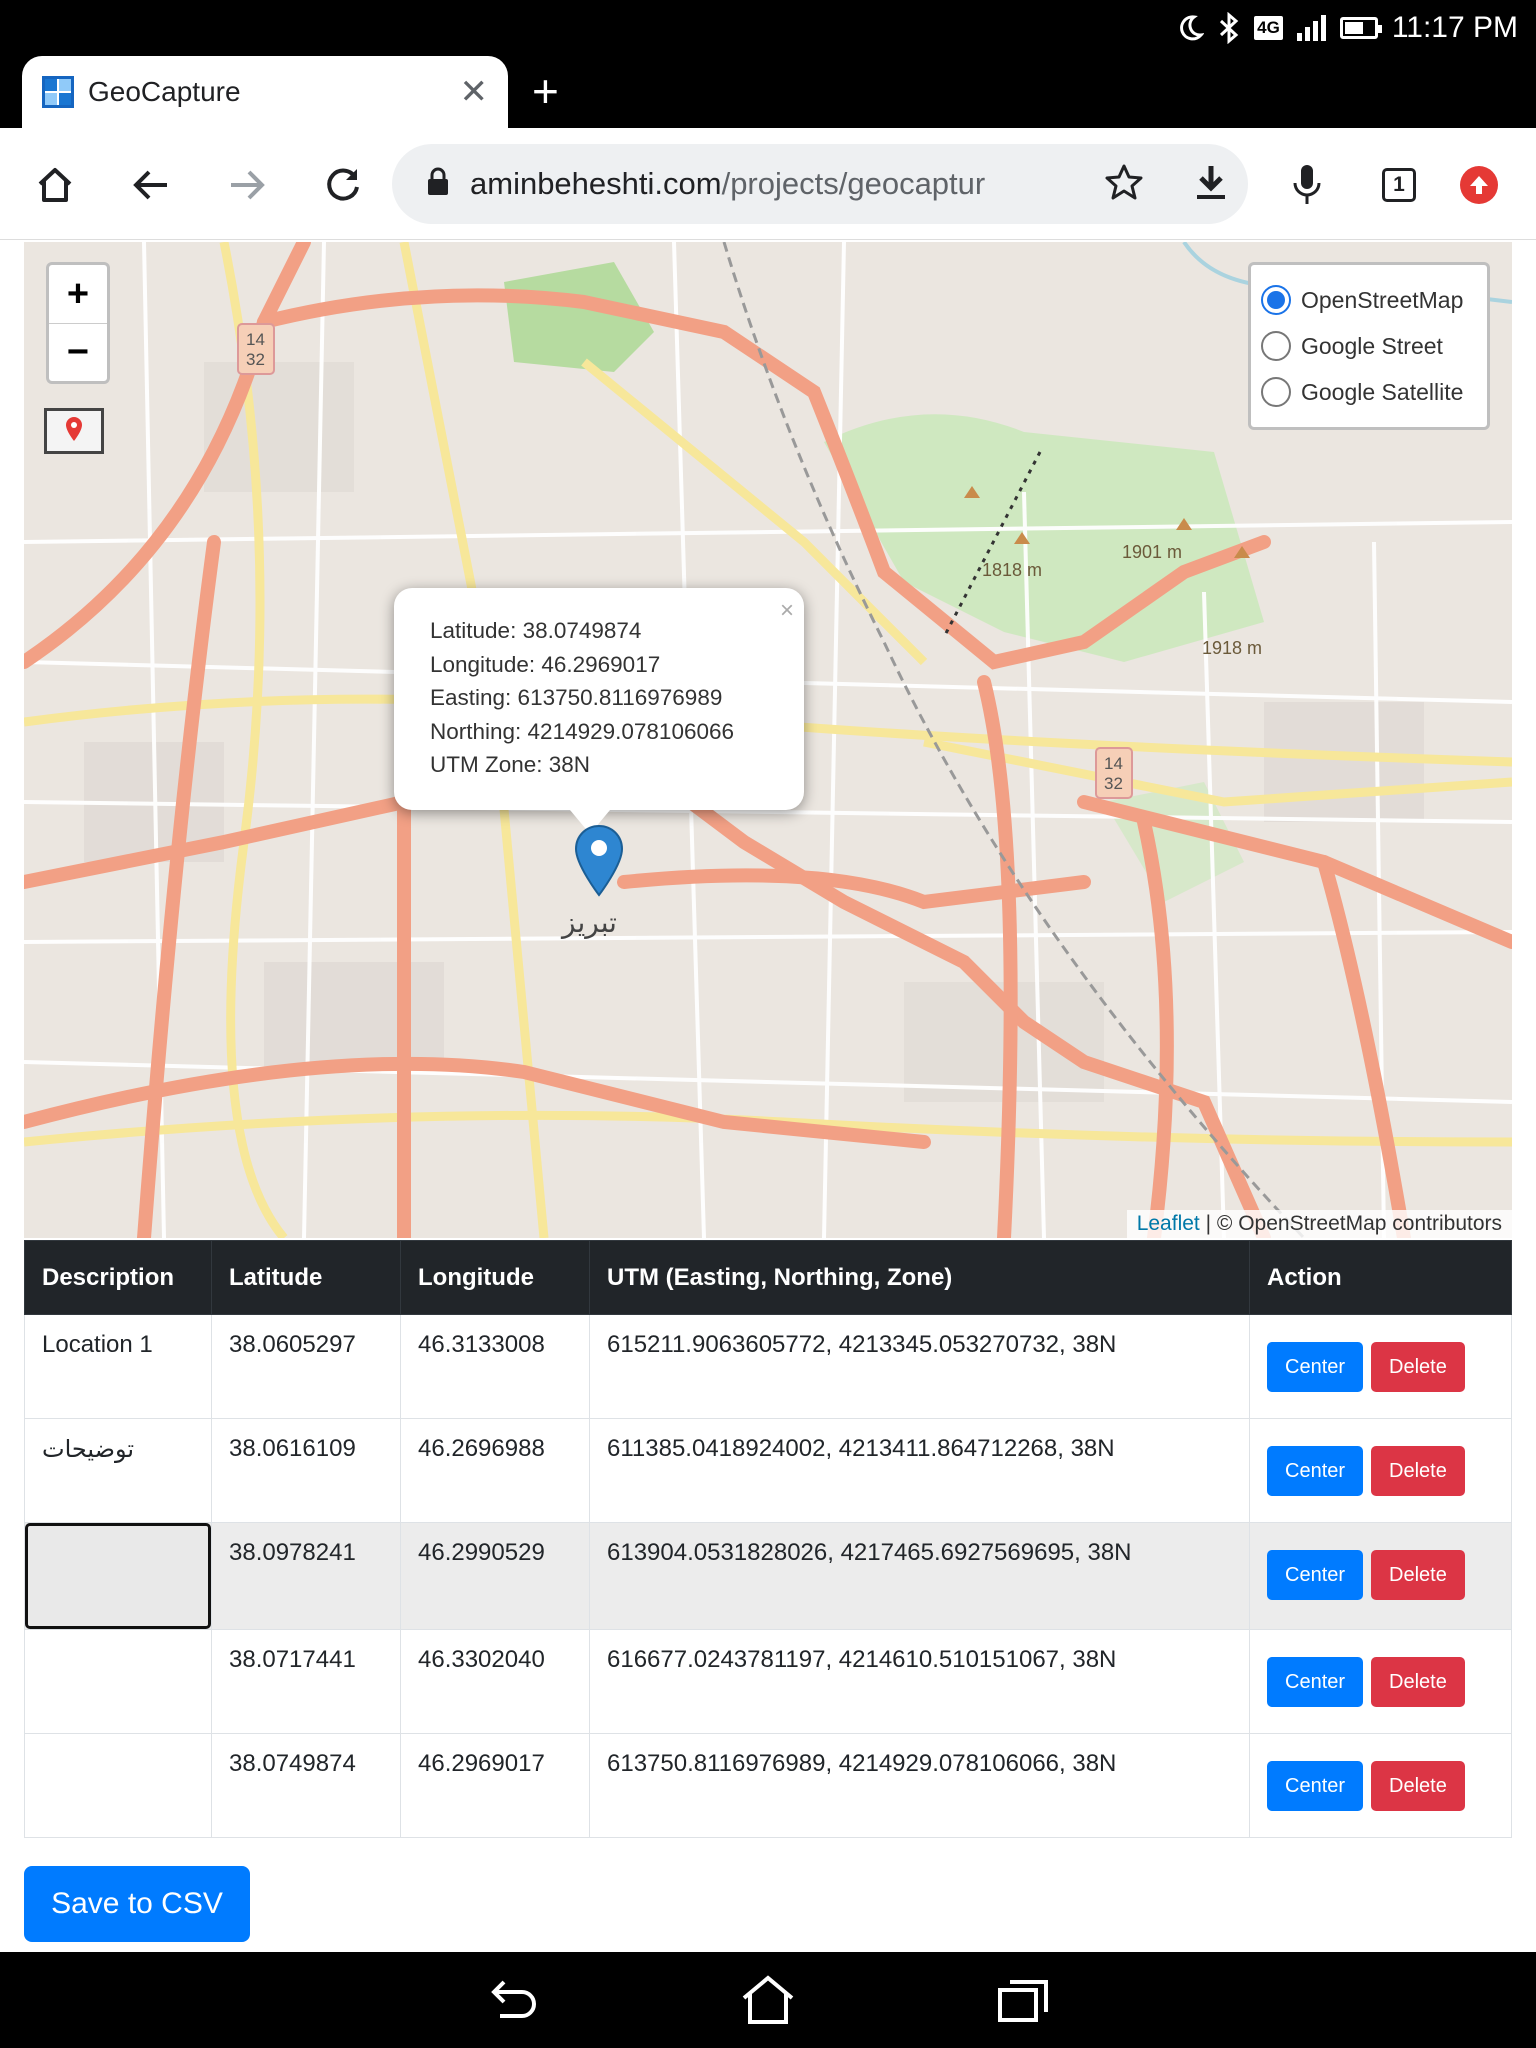 The height and width of the screenshot is (2048, 1536). I want to click on popup-longitude: Longitude: 46.2969017, so click(545, 664).